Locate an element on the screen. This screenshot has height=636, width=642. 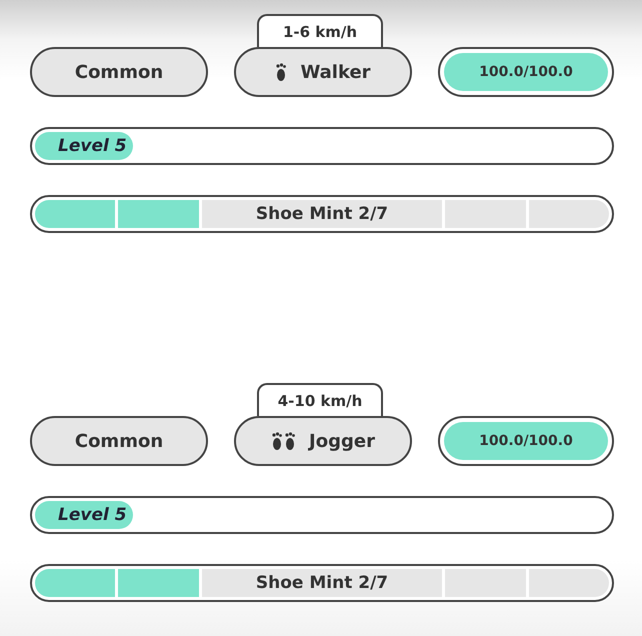
shoe-type-label: Jogger is located at coordinates (342, 441).